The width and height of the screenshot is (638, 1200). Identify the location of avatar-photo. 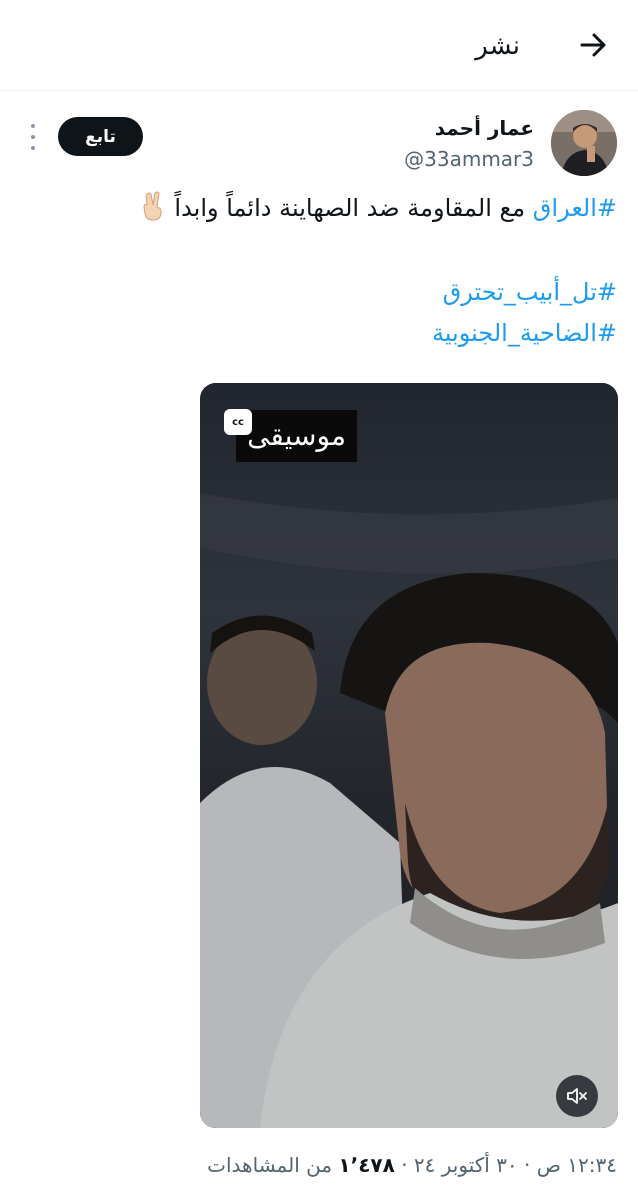
(584, 143).